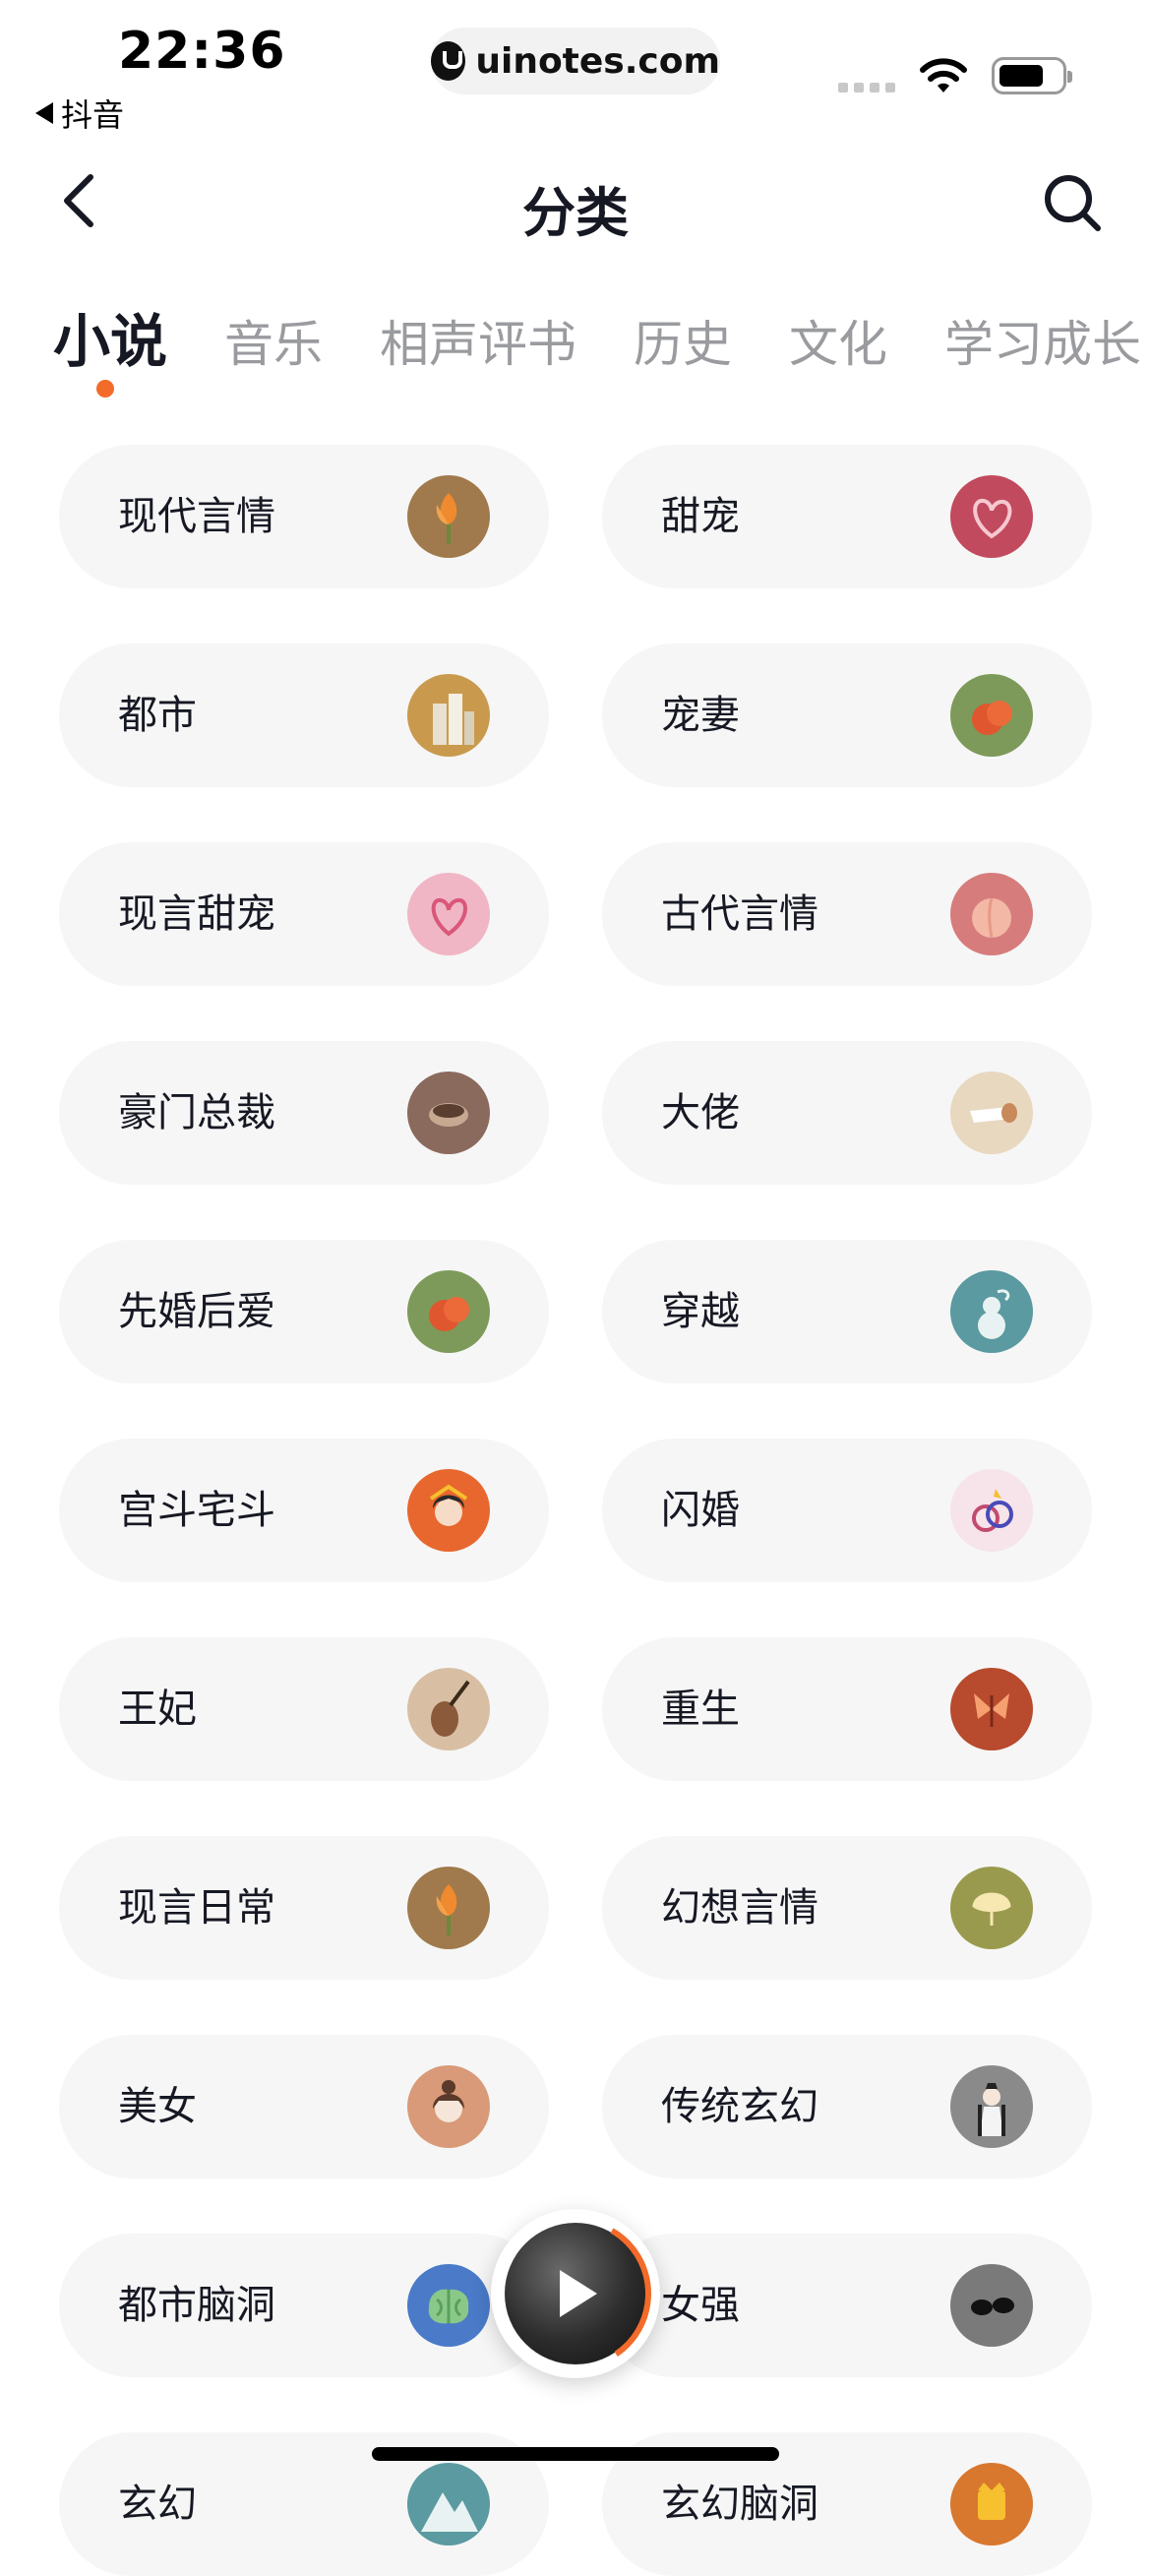 The height and width of the screenshot is (2576, 1151). What do you see at coordinates (304, 2106) in the screenshot?
I see `category-card: 美女` at bounding box center [304, 2106].